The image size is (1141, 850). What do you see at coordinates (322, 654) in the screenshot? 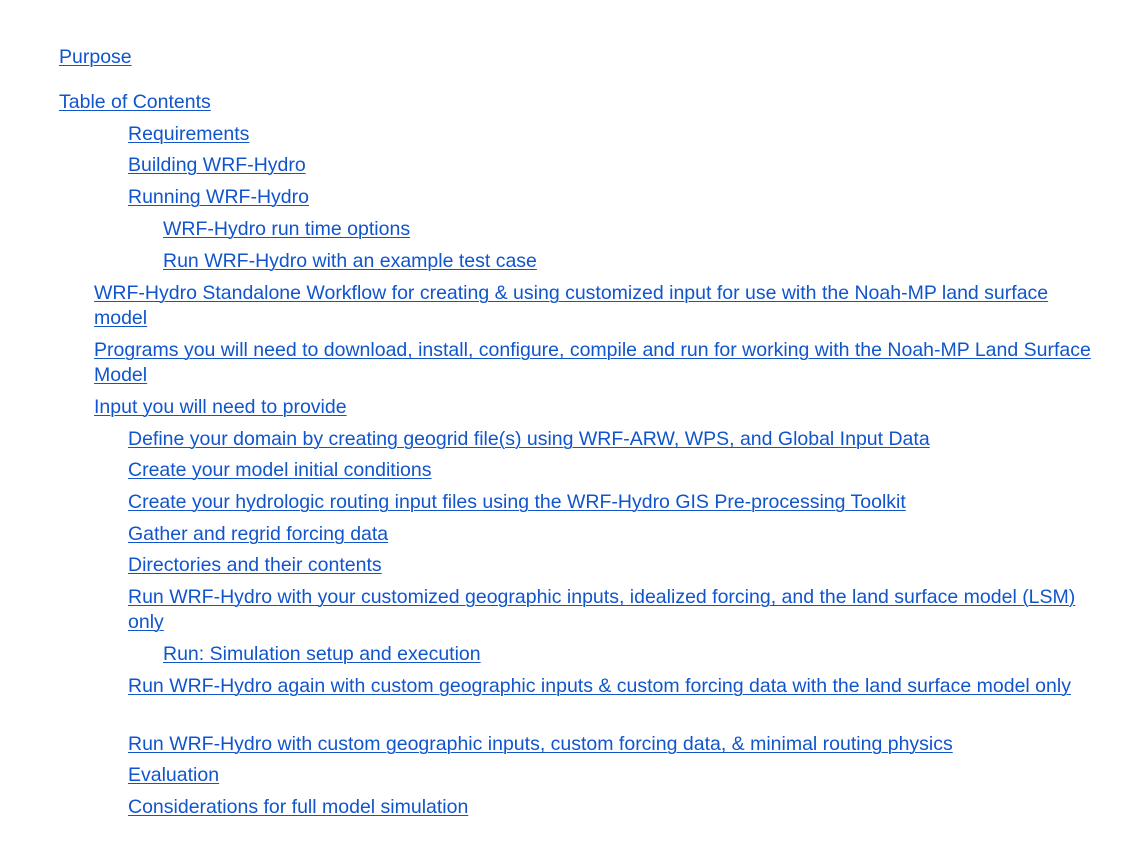
I see `toc-link-simulation-setup: Run: Simulation setup and execution` at bounding box center [322, 654].